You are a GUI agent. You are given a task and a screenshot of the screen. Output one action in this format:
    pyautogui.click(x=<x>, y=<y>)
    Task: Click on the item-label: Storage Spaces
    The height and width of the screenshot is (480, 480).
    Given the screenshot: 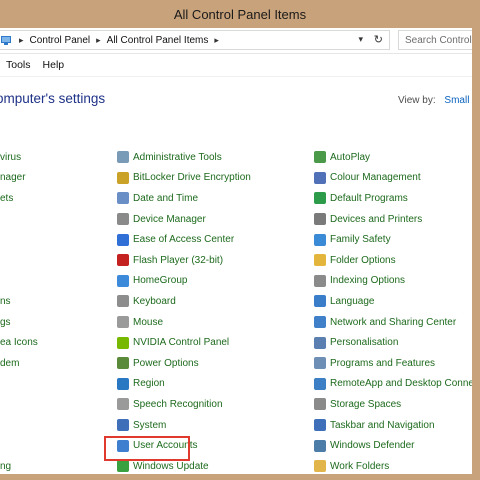 What is the action you would take?
    pyautogui.click(x=365, y=404)
    